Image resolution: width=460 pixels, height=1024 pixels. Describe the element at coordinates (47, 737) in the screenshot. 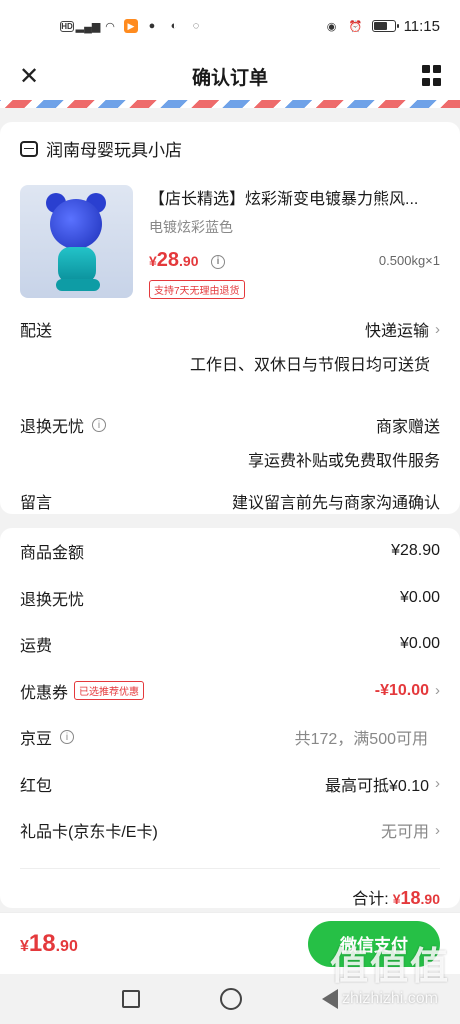

I see `jingdou-label: 京豆 i` at that location.